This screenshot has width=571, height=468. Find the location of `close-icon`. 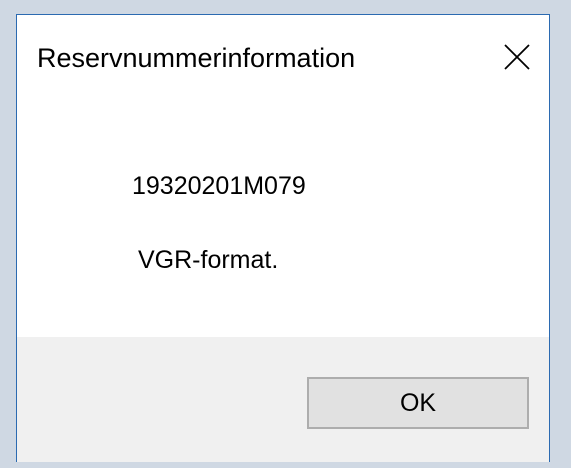

close-icon is located at coordinates (517, 57).